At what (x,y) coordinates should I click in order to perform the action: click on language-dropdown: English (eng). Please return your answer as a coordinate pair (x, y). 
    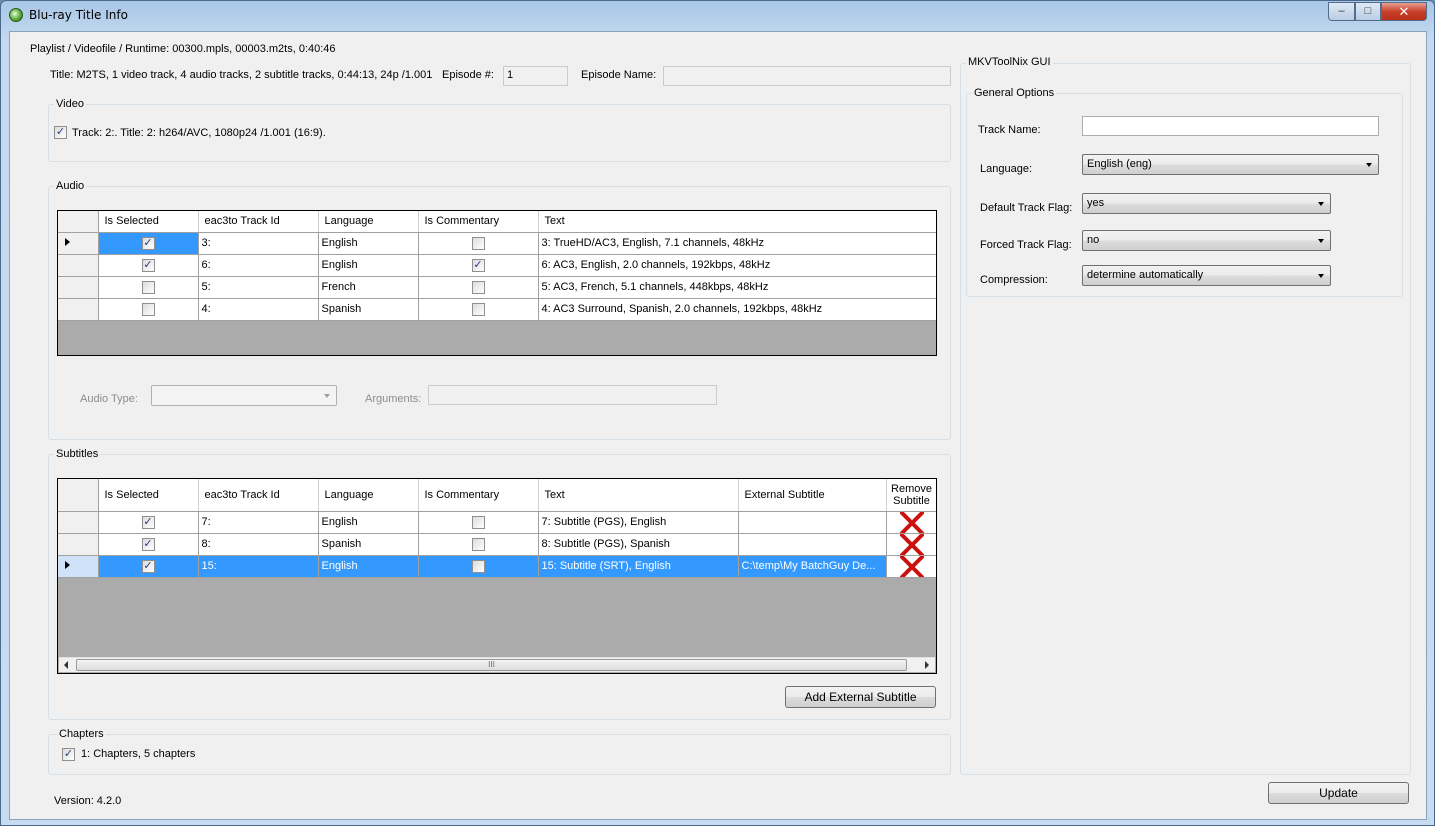
    Looking at the image, I should click on (1230, 164).